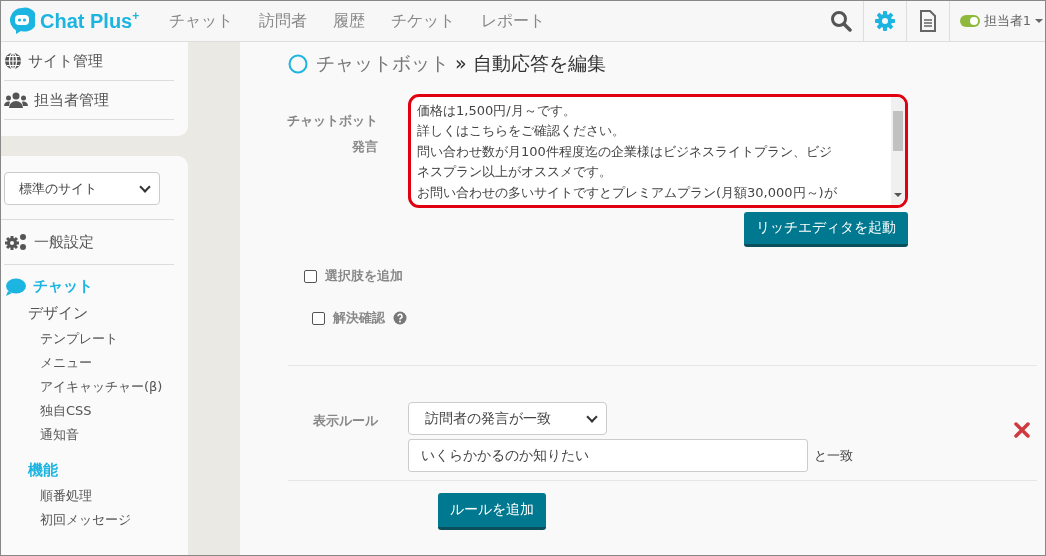 This screenshot has height=556, width=1046. Describe the element at coordinates (89, 242) in the screenshot. I see `sidebar-item: 一般設定` at that location.